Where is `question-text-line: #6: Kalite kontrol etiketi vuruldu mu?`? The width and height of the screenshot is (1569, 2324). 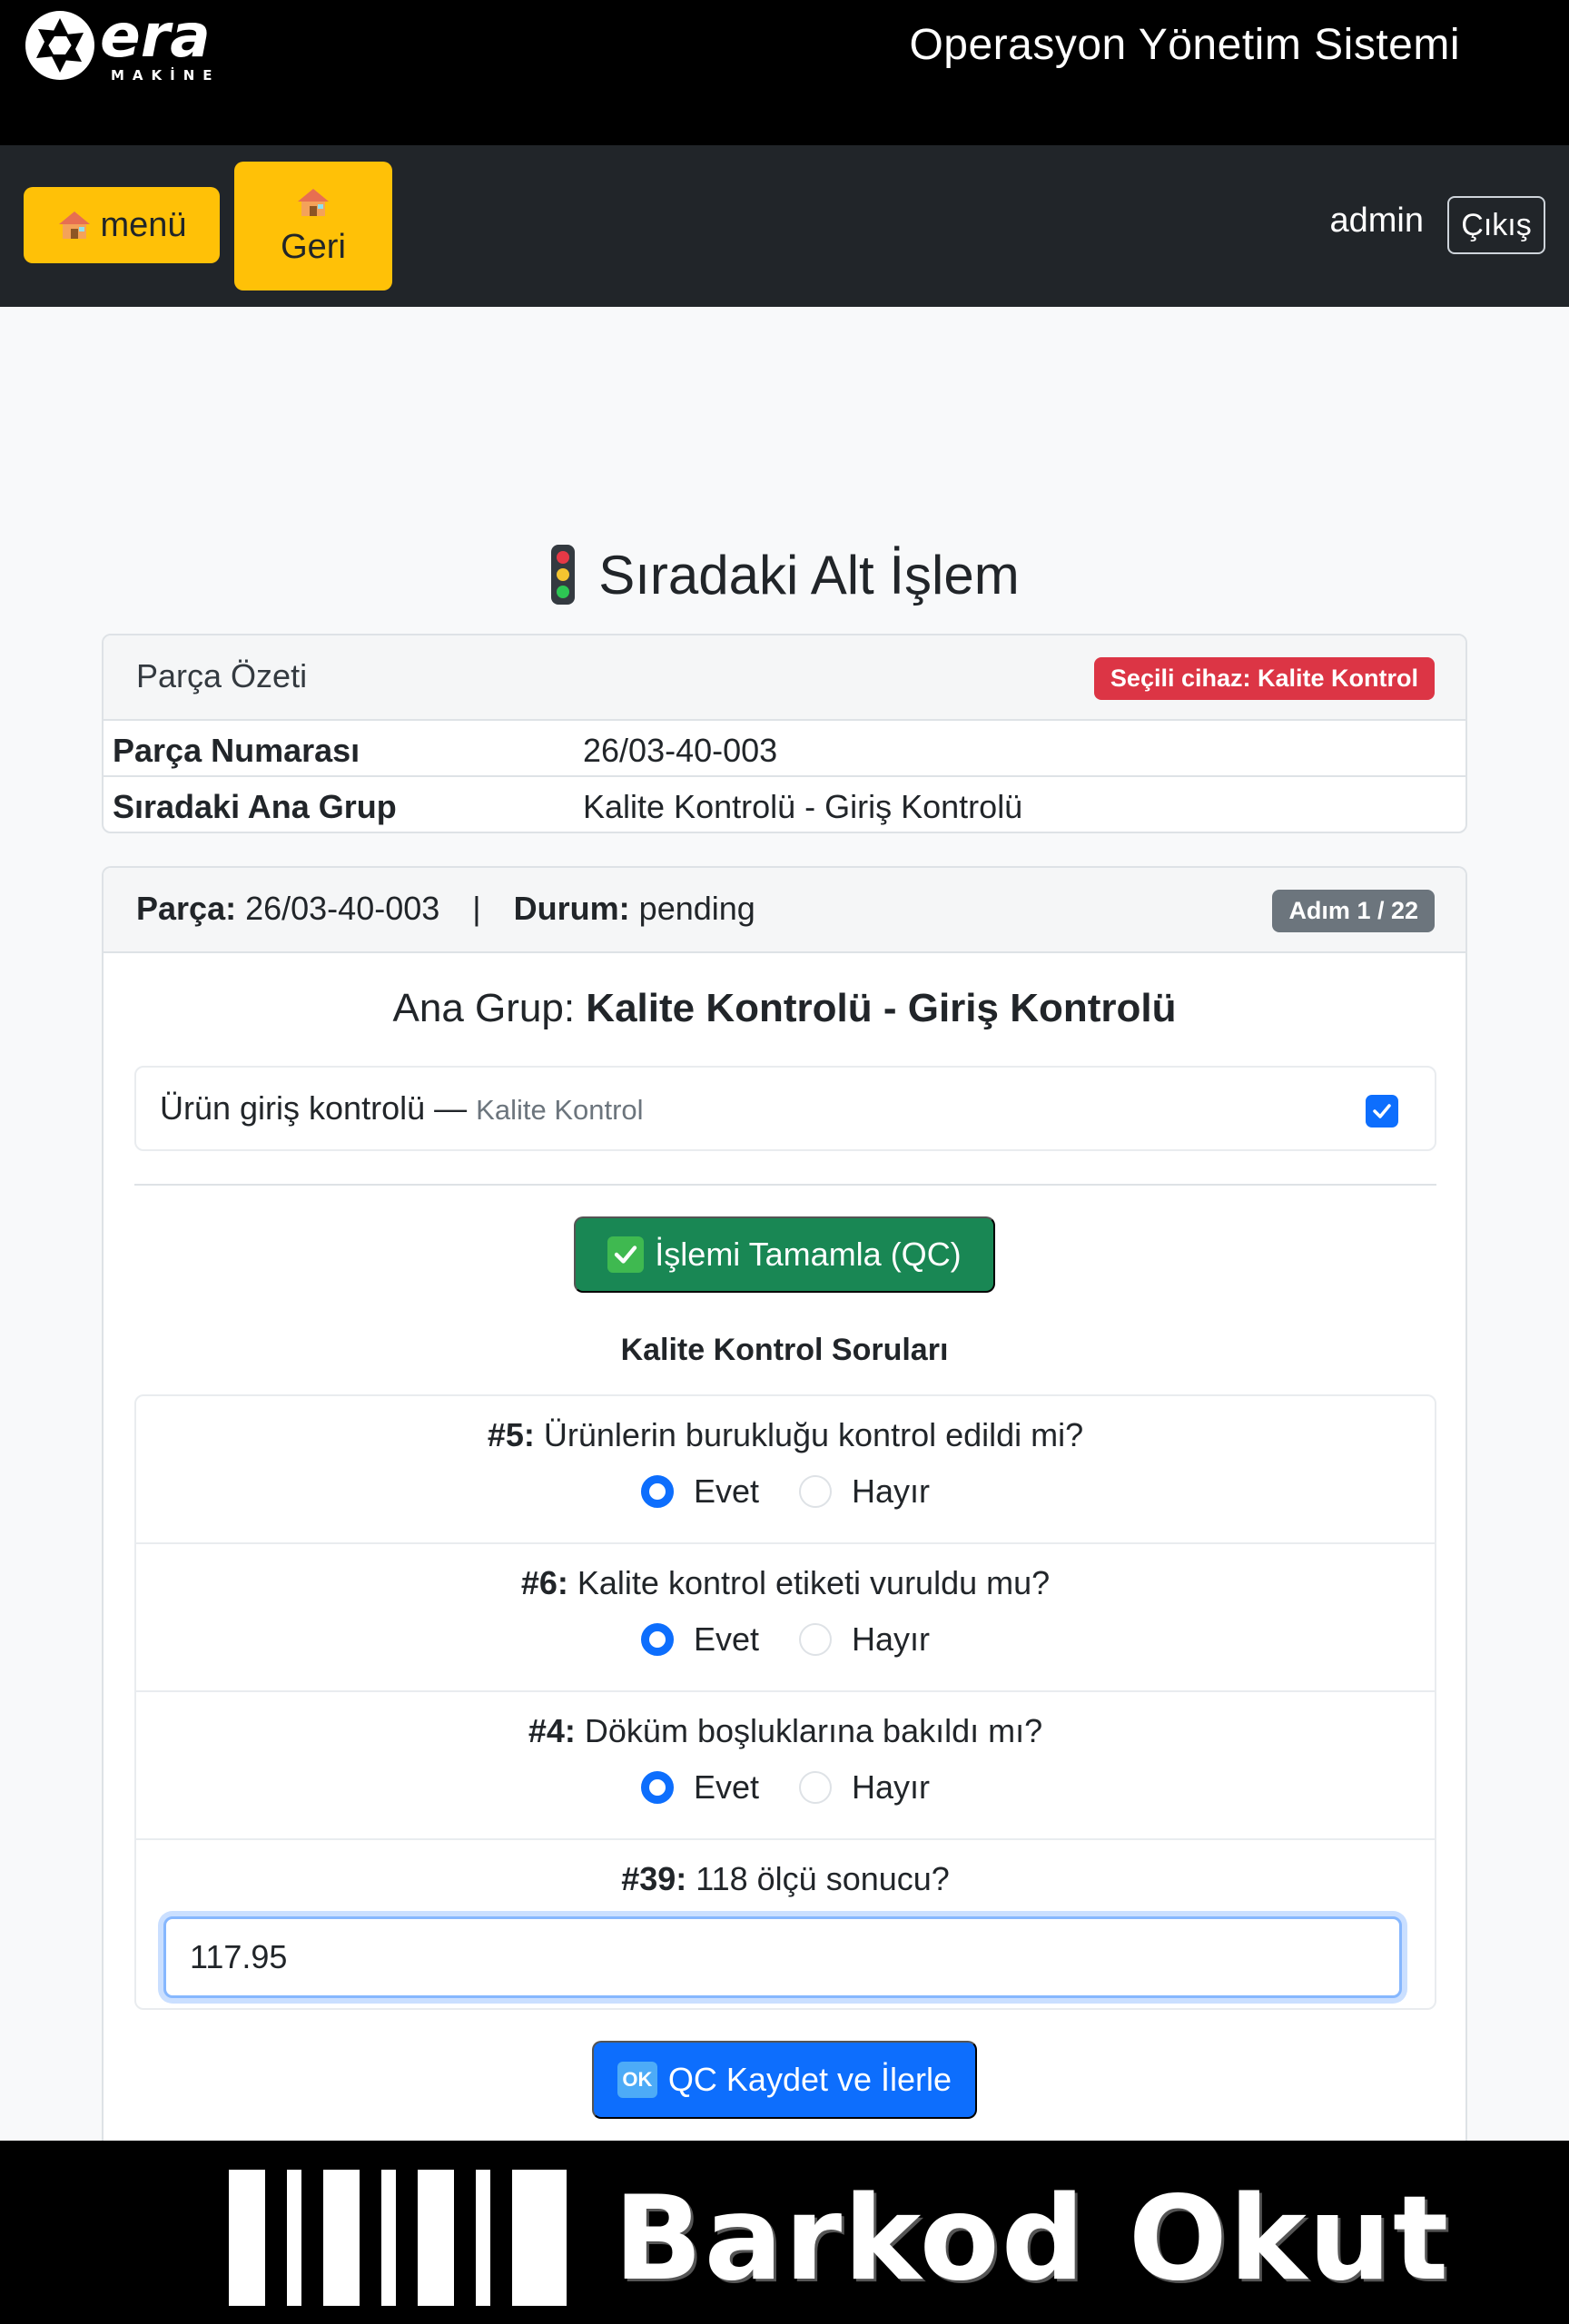
question-text-line: #6: Kalite kontrol etiketi vuruldu mu? is located at coordinates (785, 1583).